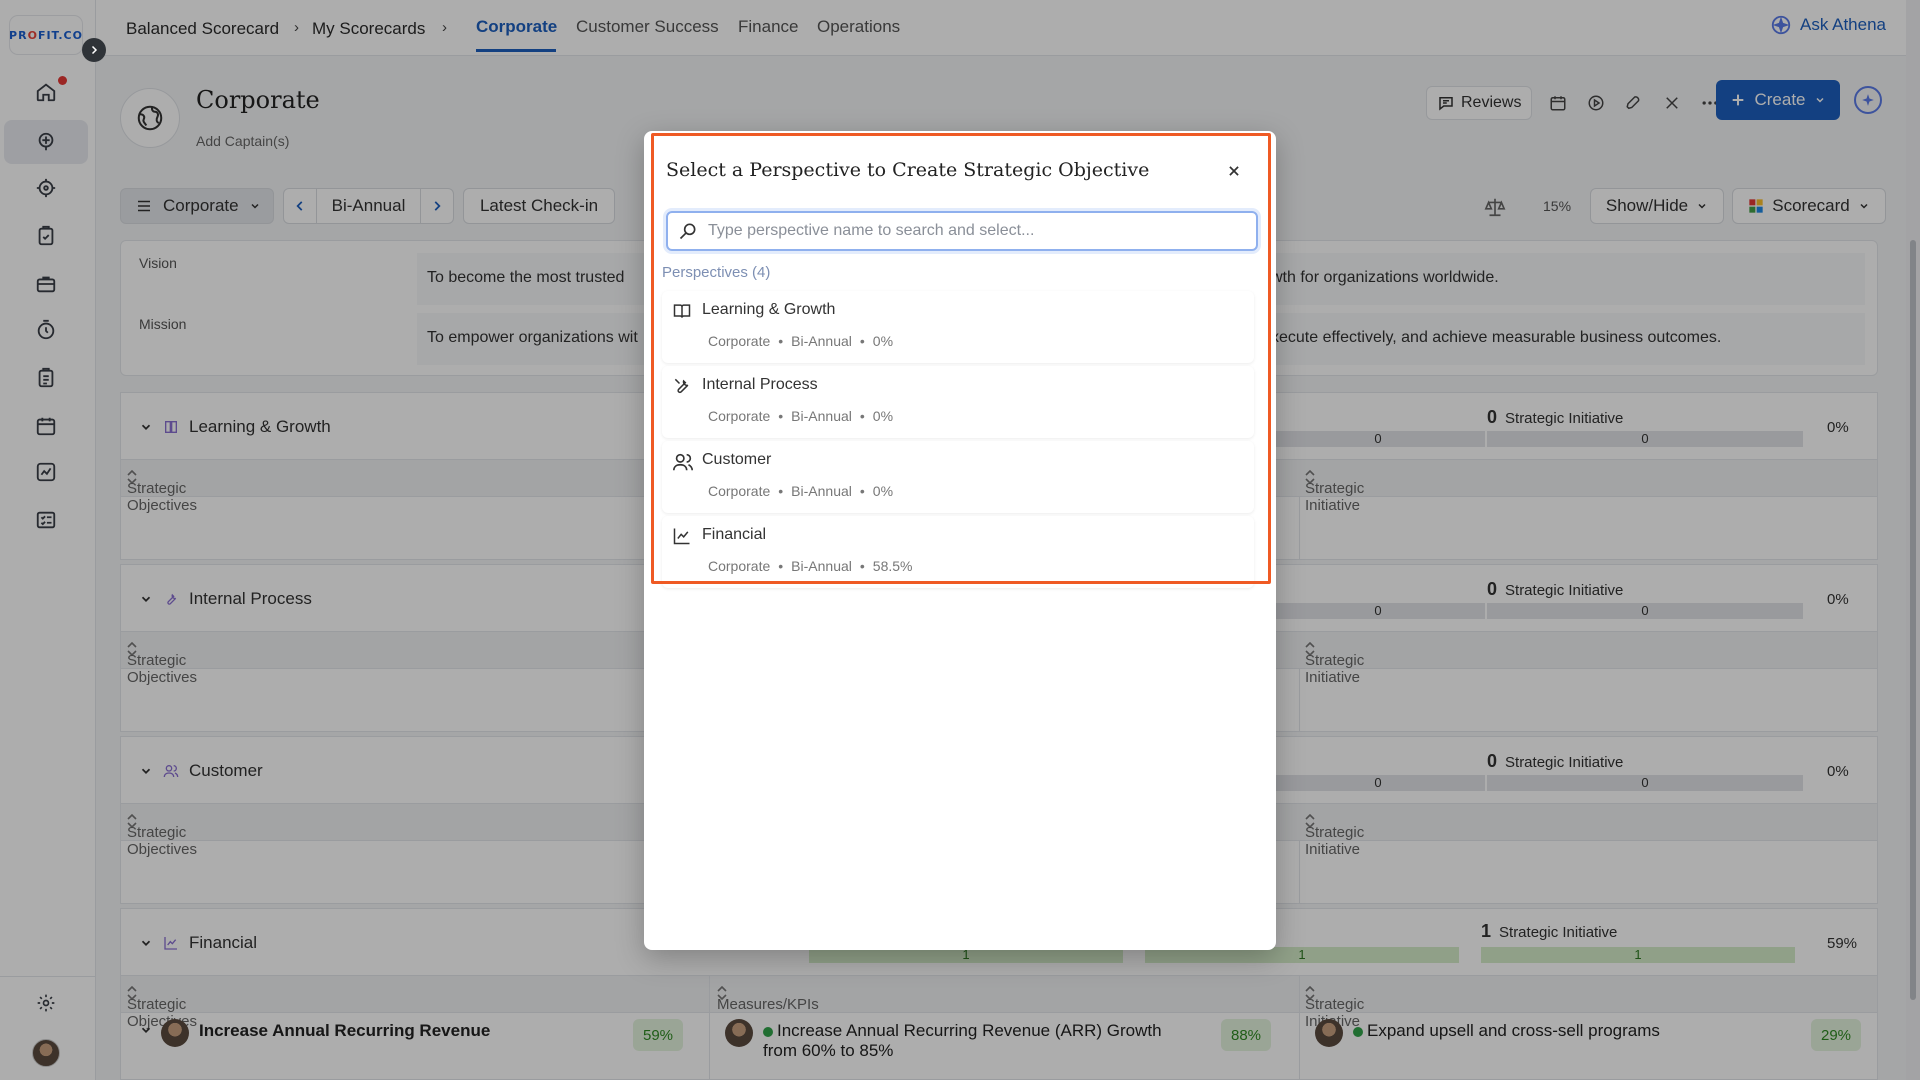 The width and height of the screenshot is (1920, 1080). I want to click on perspective-option-learning-growth: Learning & Growth Corporate • Bi-Annual • 0%, so click(958, 327).